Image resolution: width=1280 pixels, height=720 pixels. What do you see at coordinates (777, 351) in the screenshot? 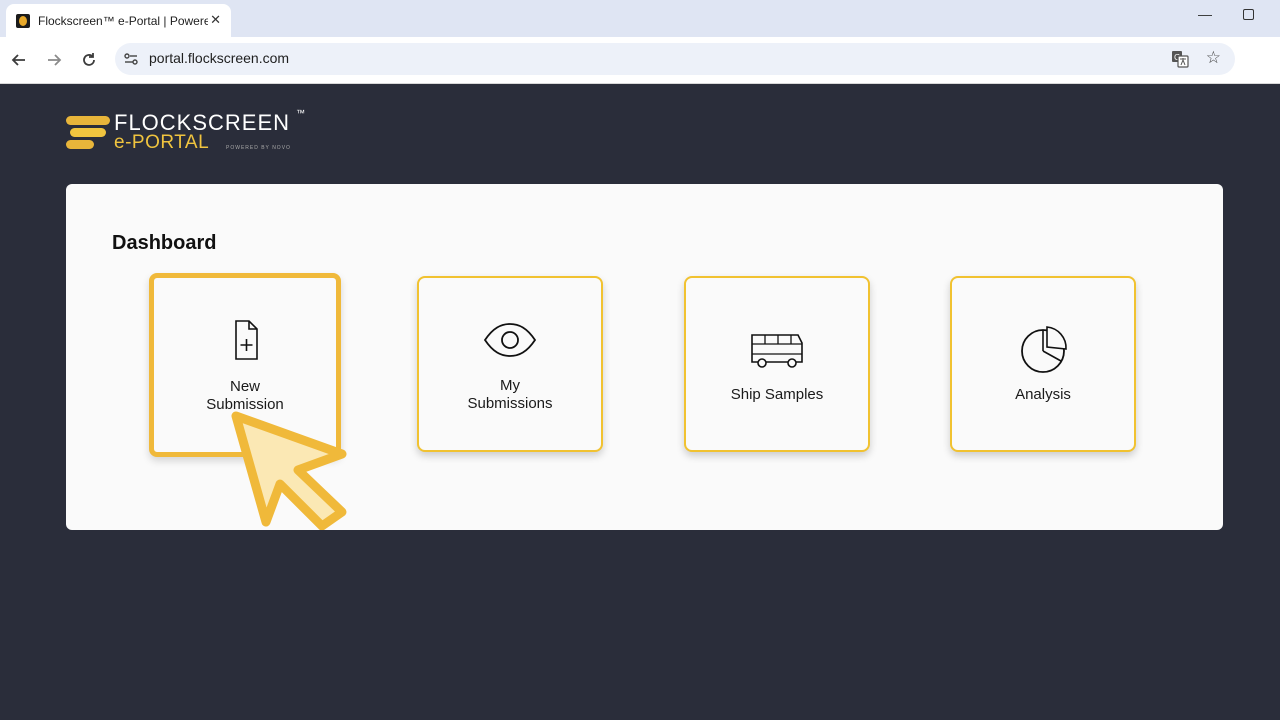
I see `van-icon` at bounding box center [777, 351].